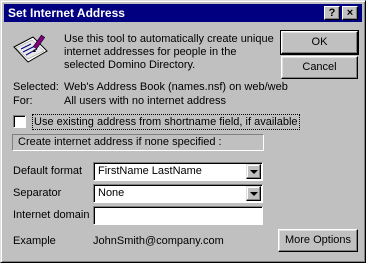 Image resolution: width=366 pixels, height=263 pixels. What do you see at coordinates (111, 193) in the screenshot?
I see `separator-value: None` at bounding box center [111, 193].